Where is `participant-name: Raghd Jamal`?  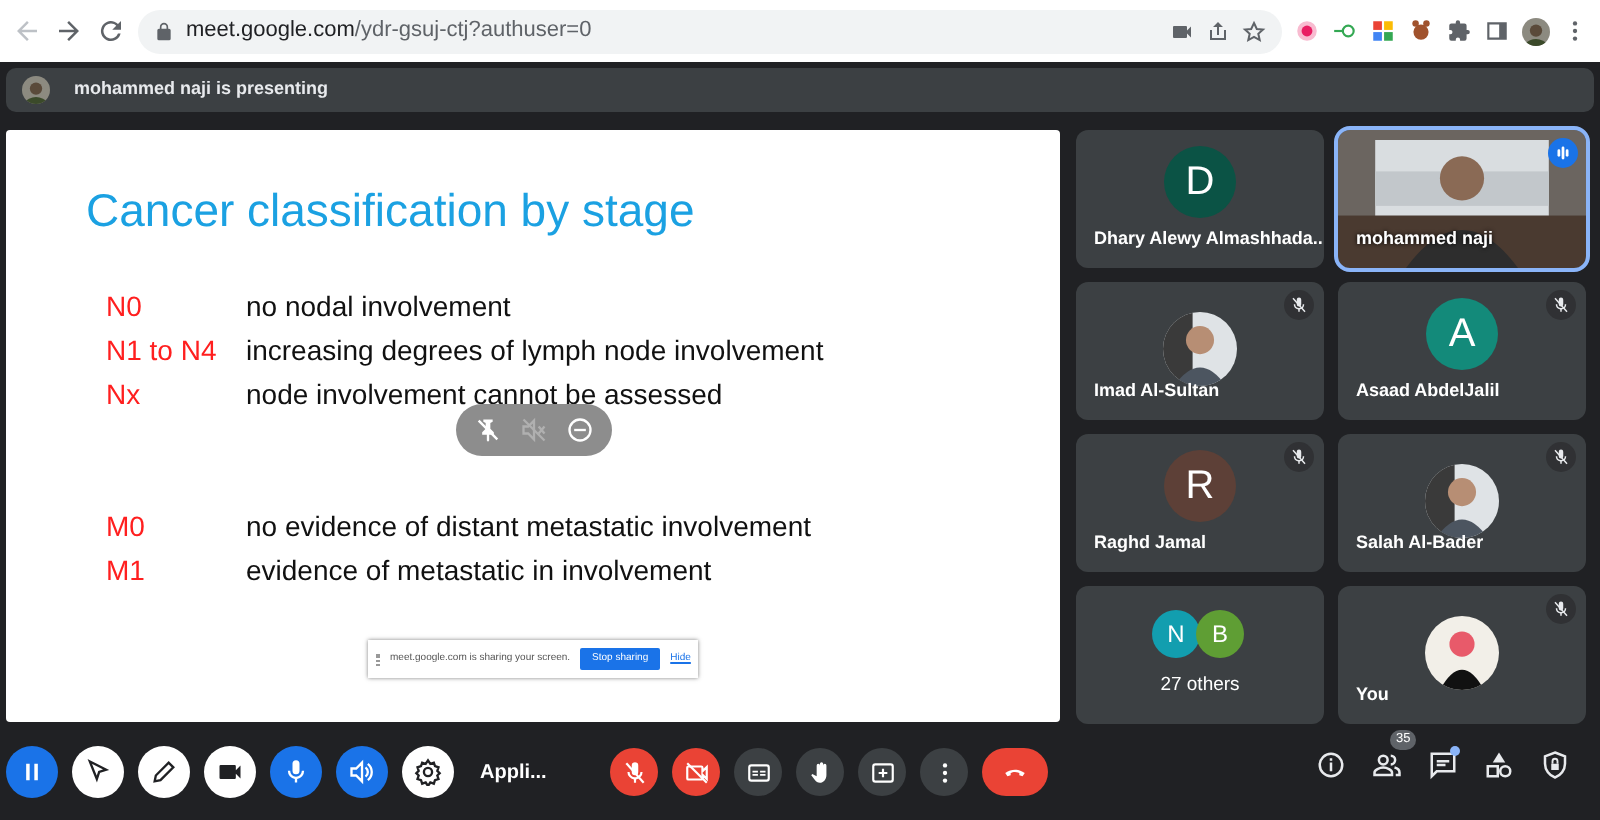 participant-name: Raghd Jamal is located at coordinates (1150, 542).